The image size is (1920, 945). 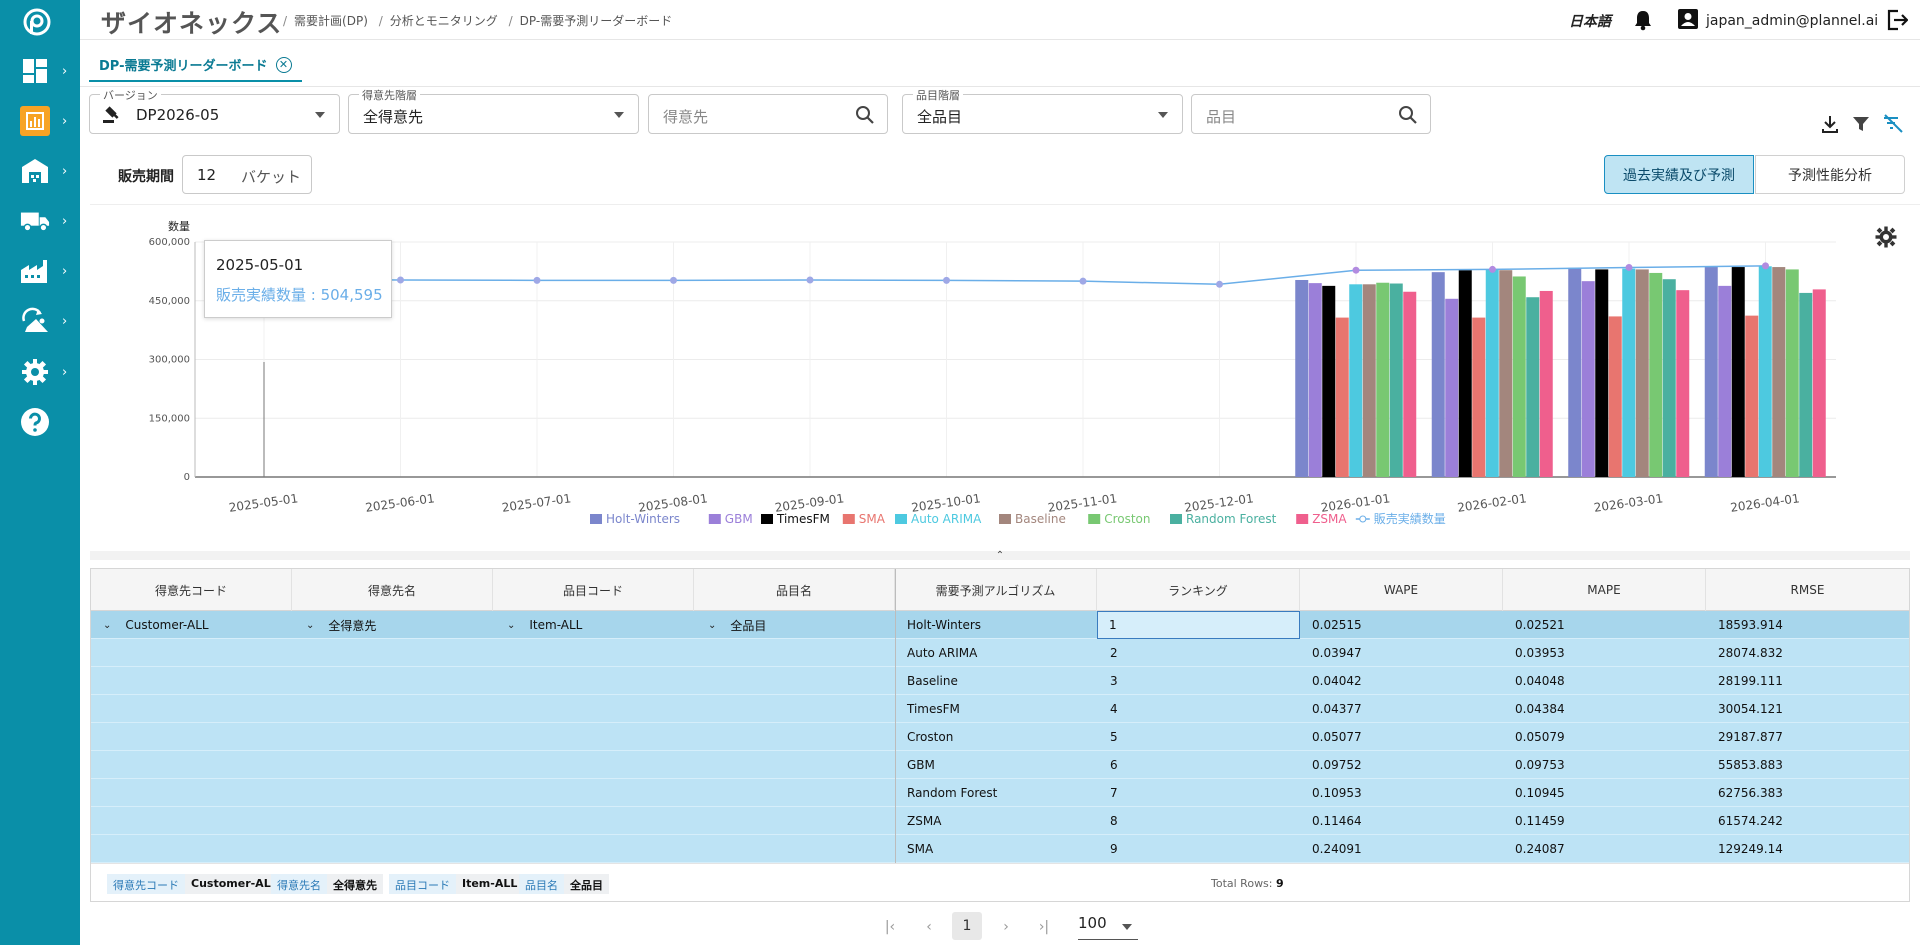 What do you see at coordinates (1540, 653) in the screenshot?
I see `mape-cell: 0.03953` at bounding box center [1540, 653].